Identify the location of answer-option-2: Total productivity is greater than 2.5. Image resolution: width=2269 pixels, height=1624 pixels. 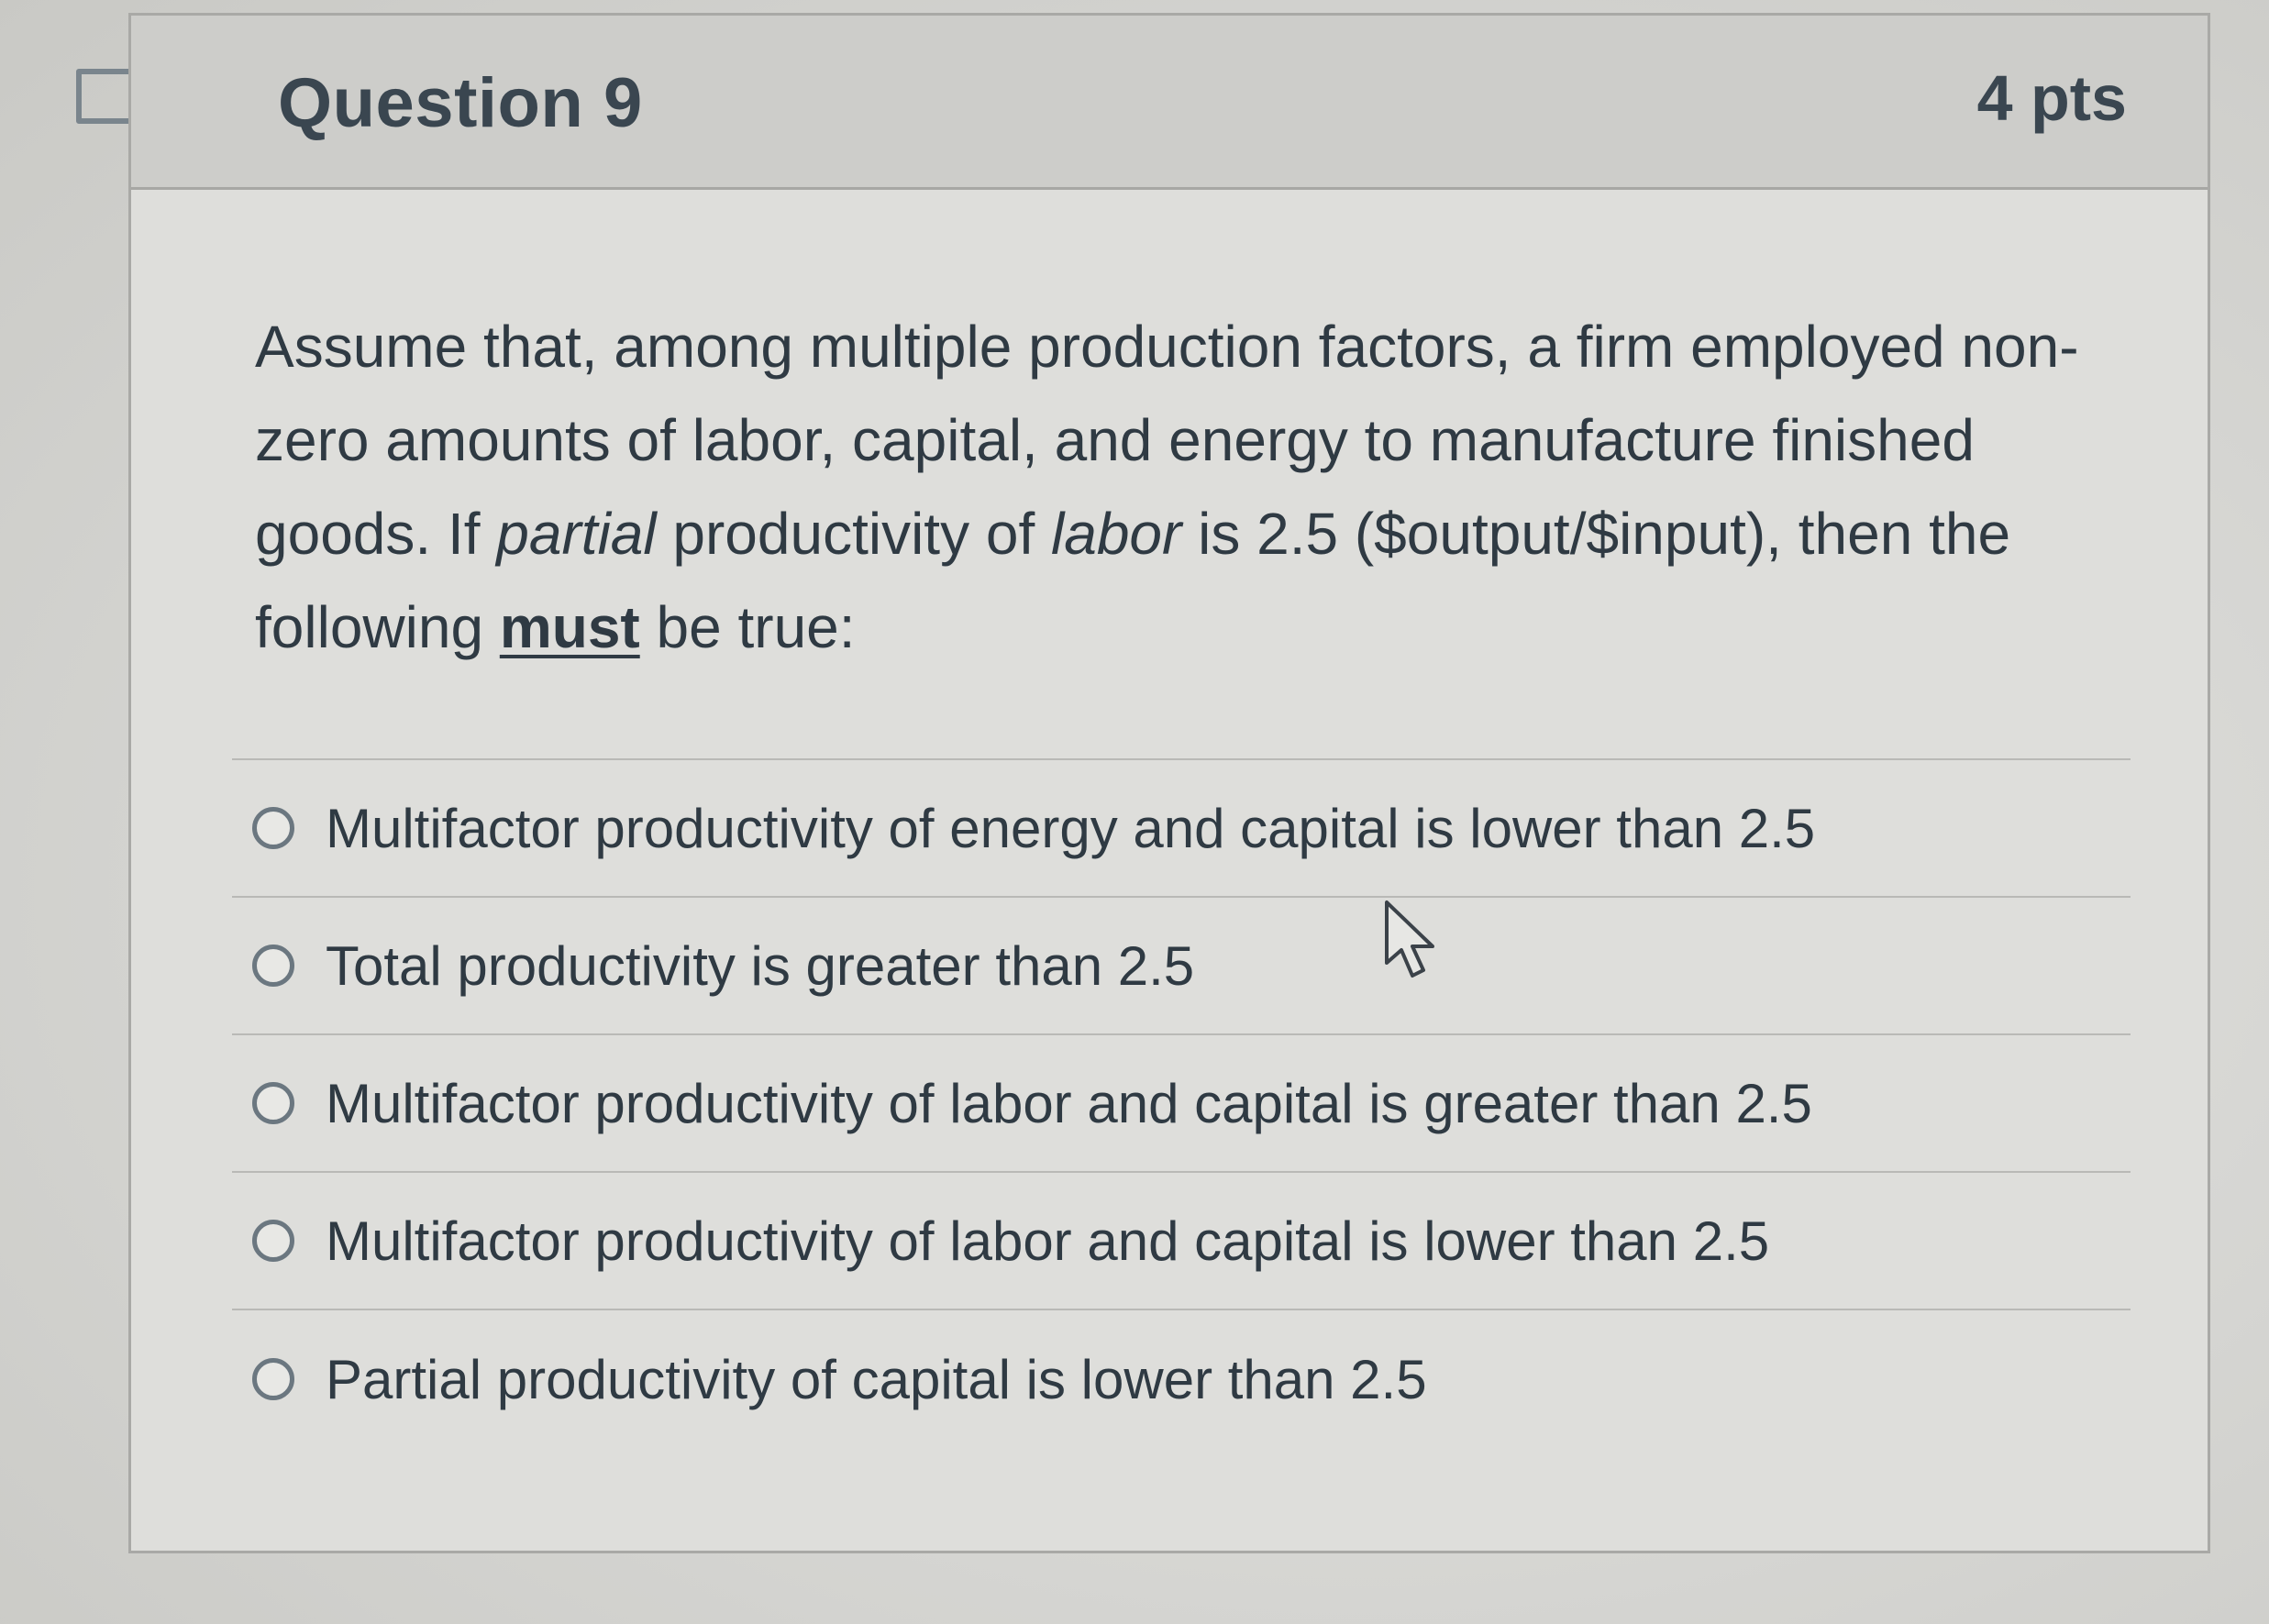
(1182, 967).